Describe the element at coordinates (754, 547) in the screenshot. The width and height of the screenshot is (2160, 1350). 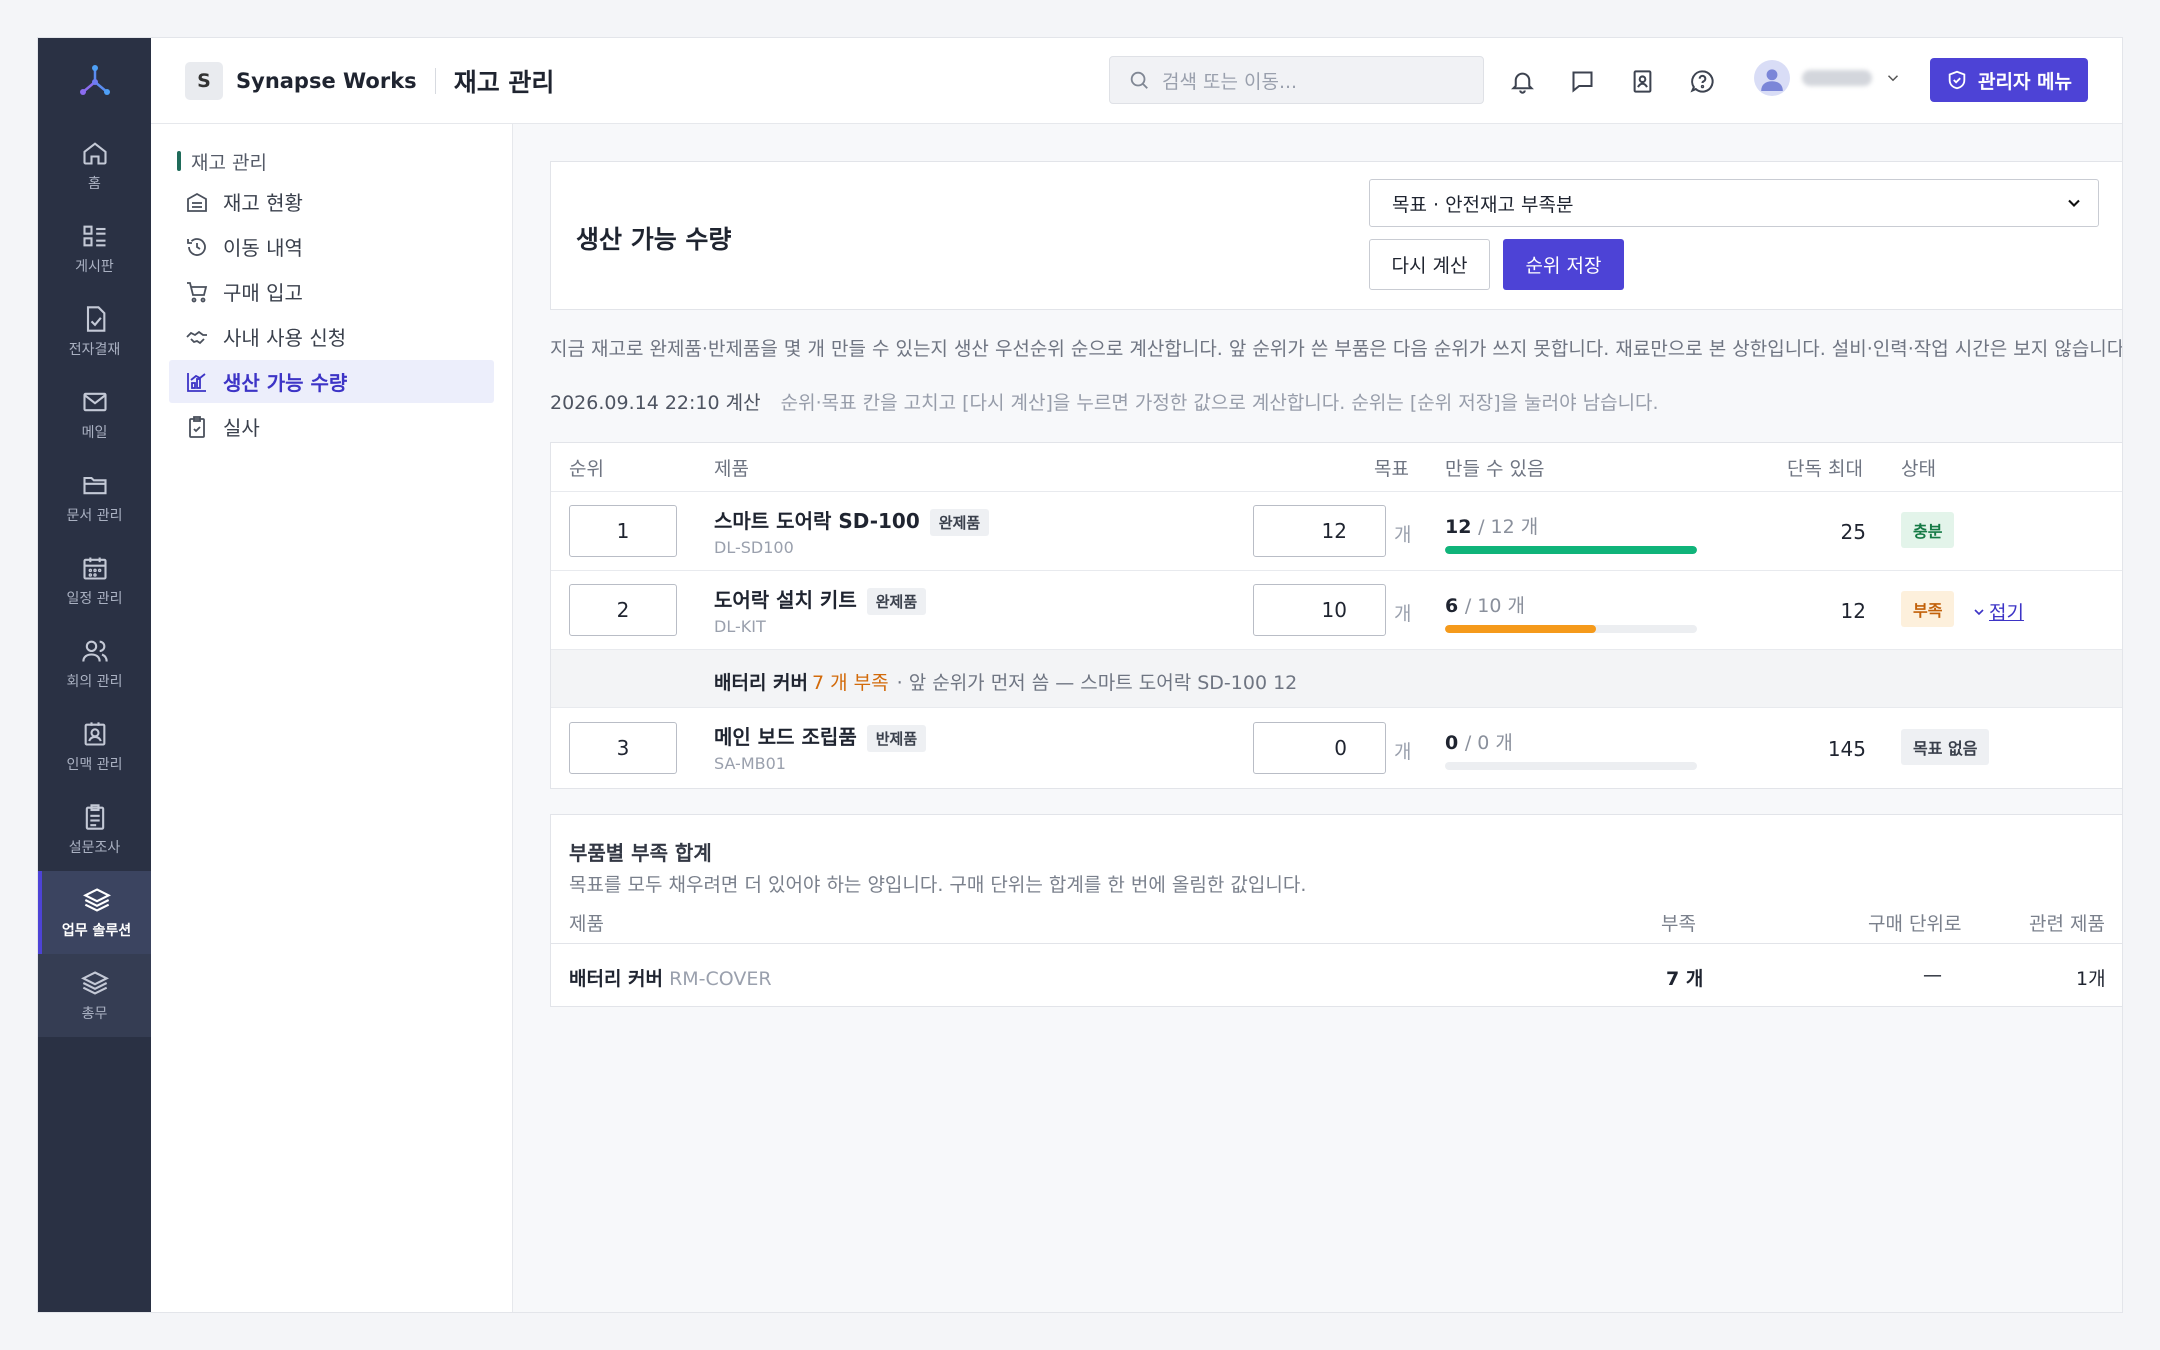
I see `product-code: DL-SD100` at that location.